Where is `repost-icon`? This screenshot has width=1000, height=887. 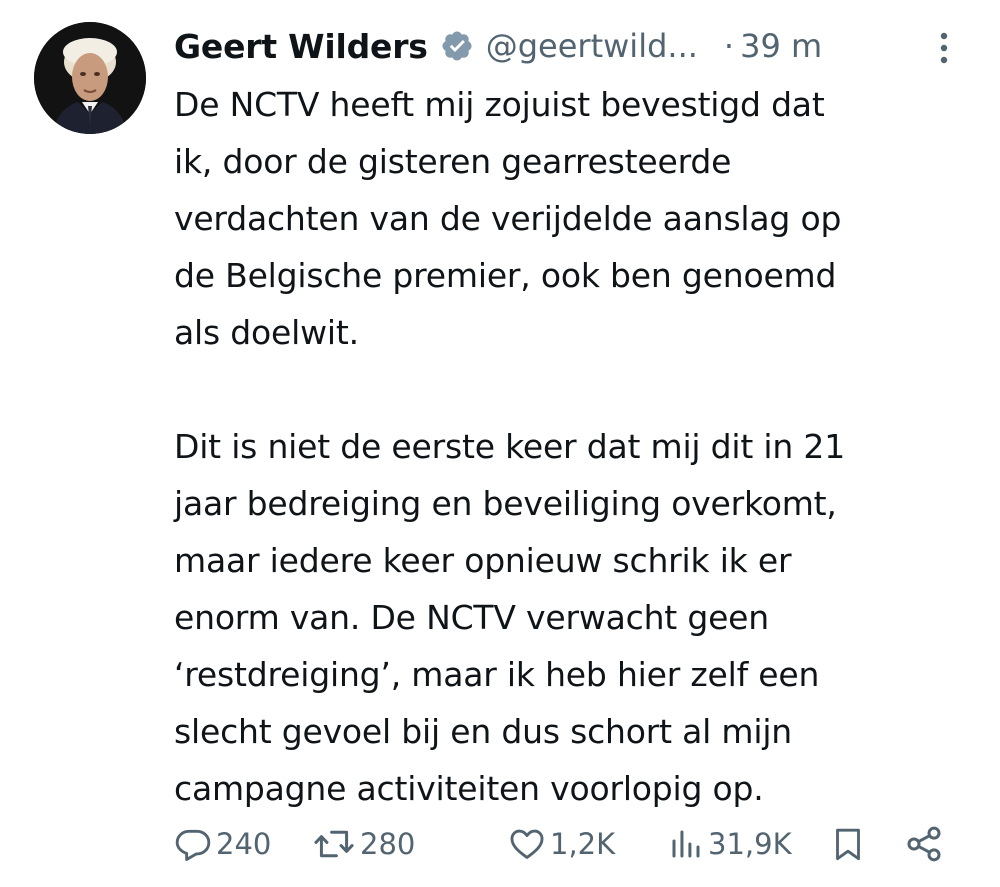 repost-icon is located at coordinates (334, 844).